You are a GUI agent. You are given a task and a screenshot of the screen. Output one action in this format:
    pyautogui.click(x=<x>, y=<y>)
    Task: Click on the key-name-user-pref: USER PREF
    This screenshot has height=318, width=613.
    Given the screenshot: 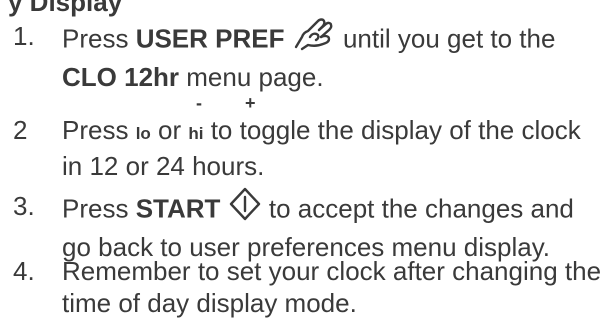 What is the action you would take?
    pyautogui.click(x=210, y=38)
    